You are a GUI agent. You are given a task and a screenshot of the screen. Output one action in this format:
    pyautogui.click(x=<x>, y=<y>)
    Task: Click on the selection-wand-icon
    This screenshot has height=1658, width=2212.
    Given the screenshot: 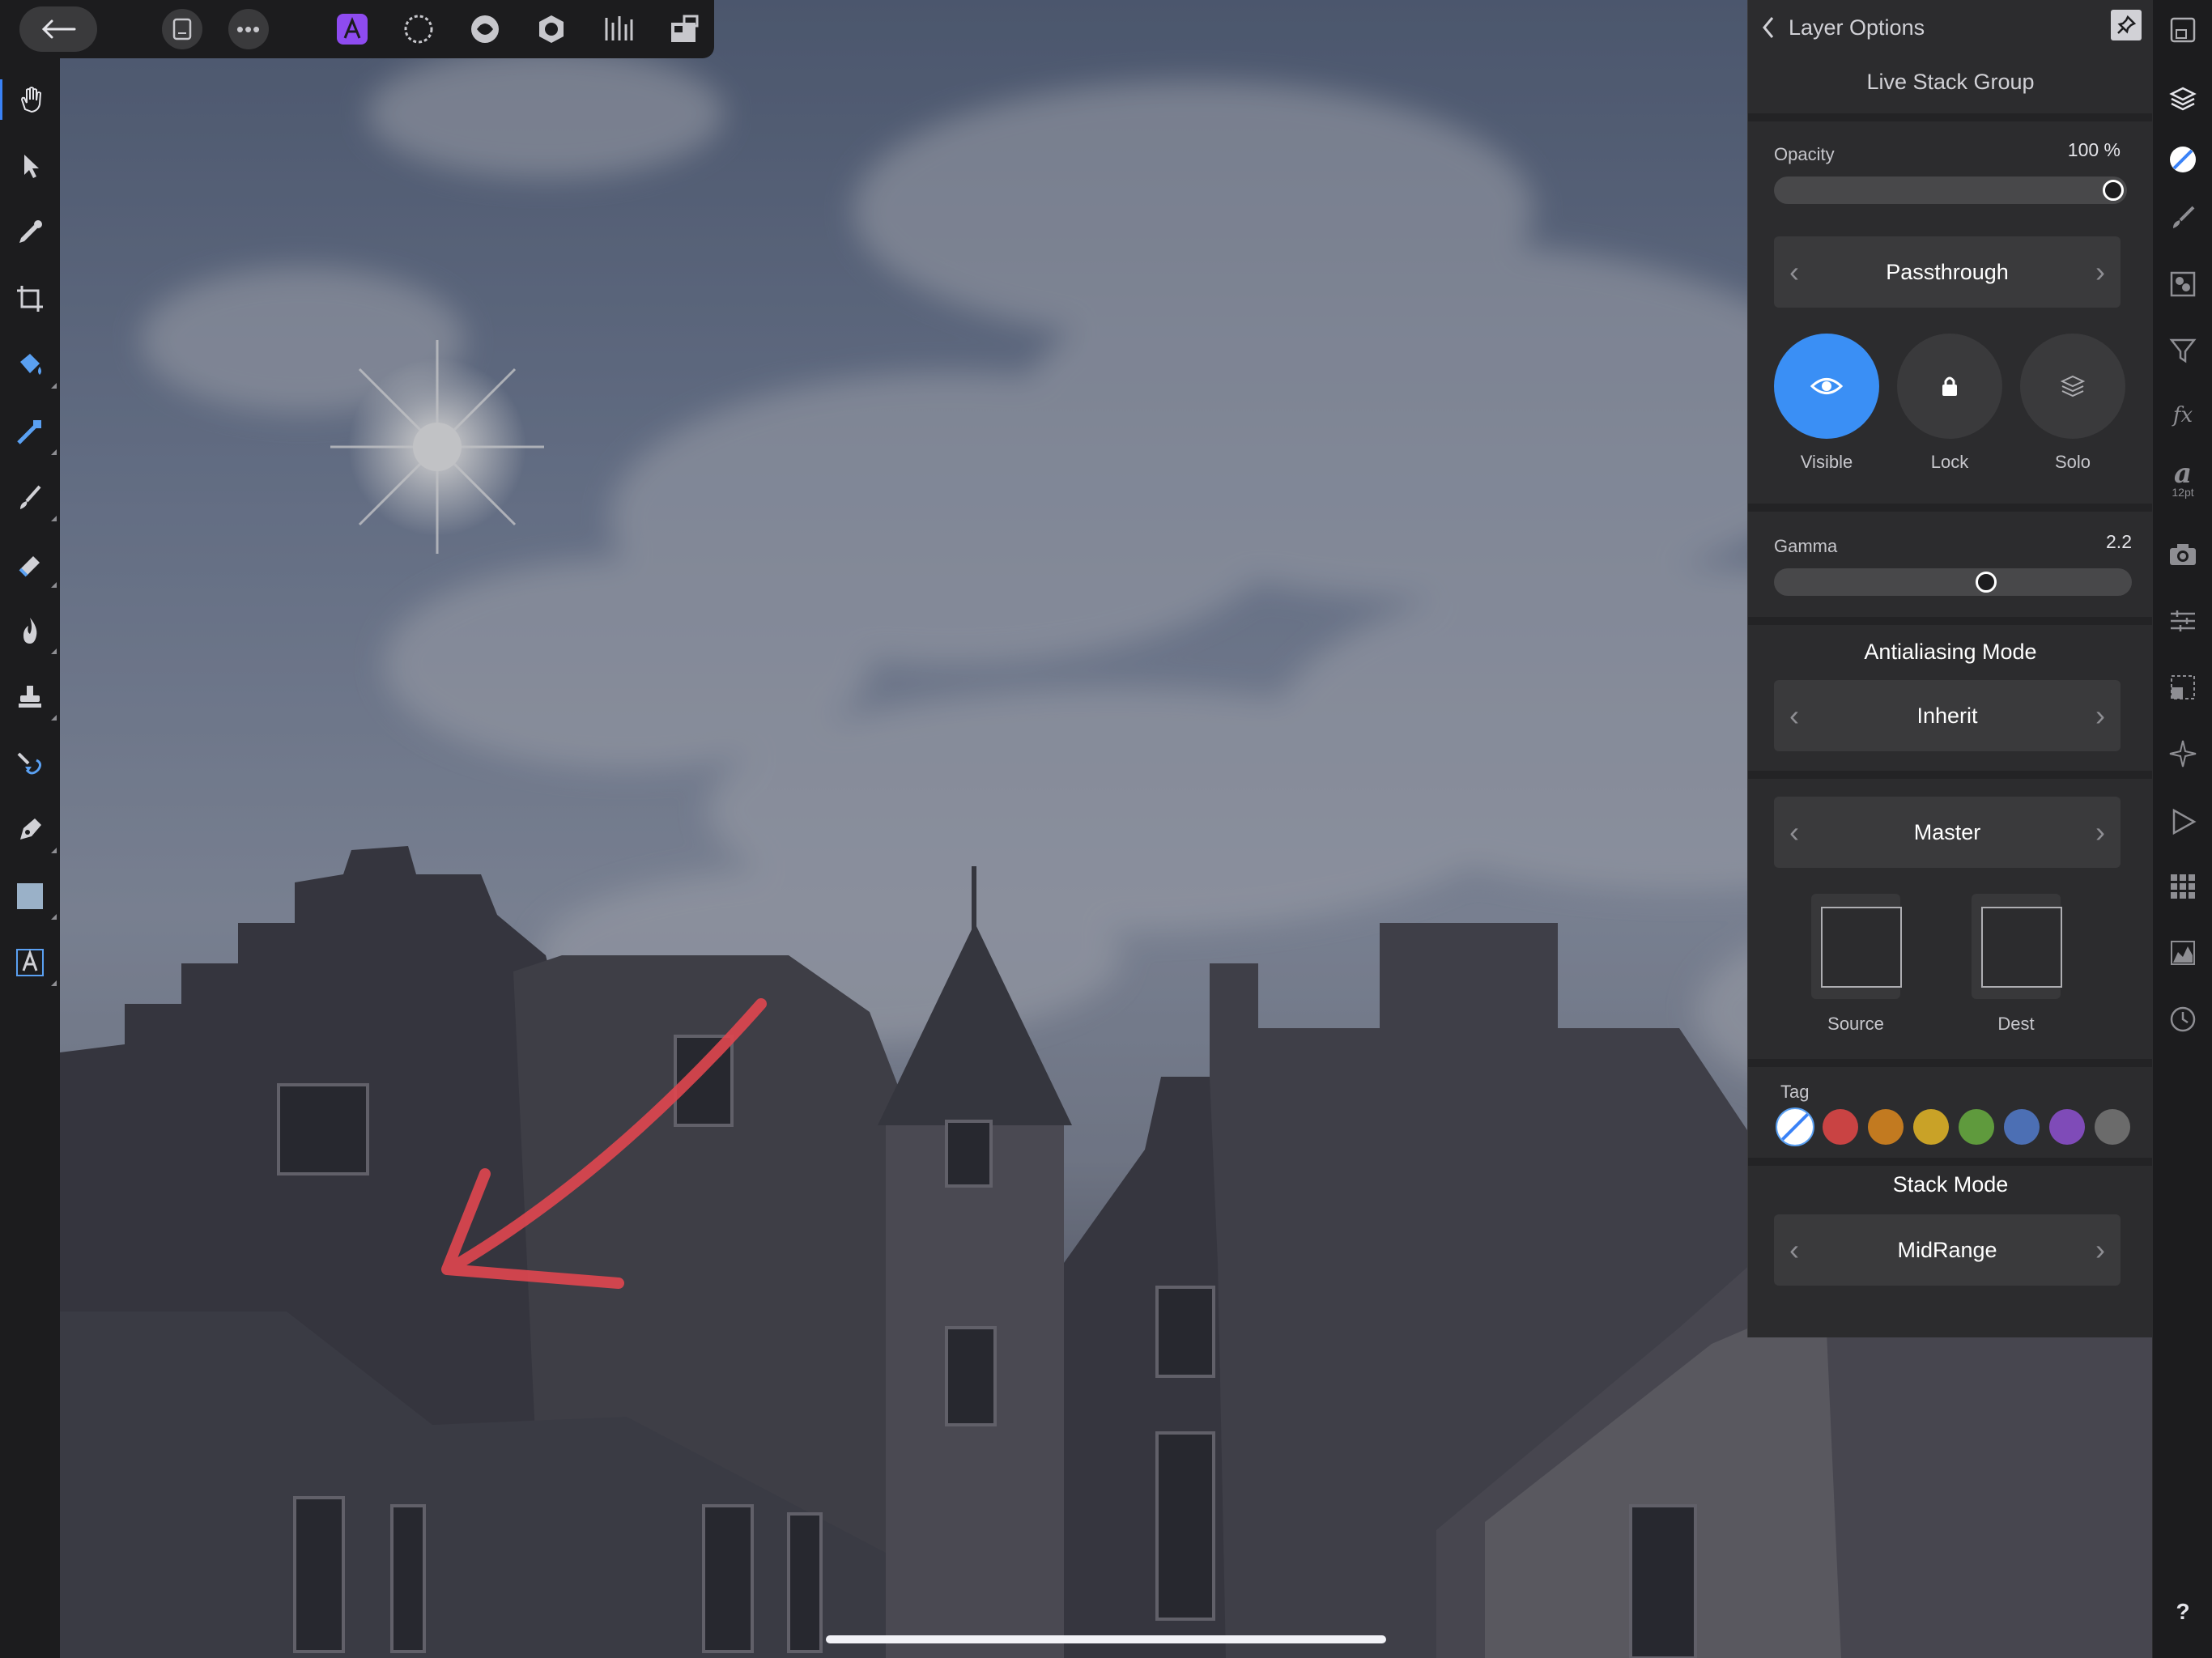 What is the action you would take?
    pyautogui.click(x=29, y=432)
    